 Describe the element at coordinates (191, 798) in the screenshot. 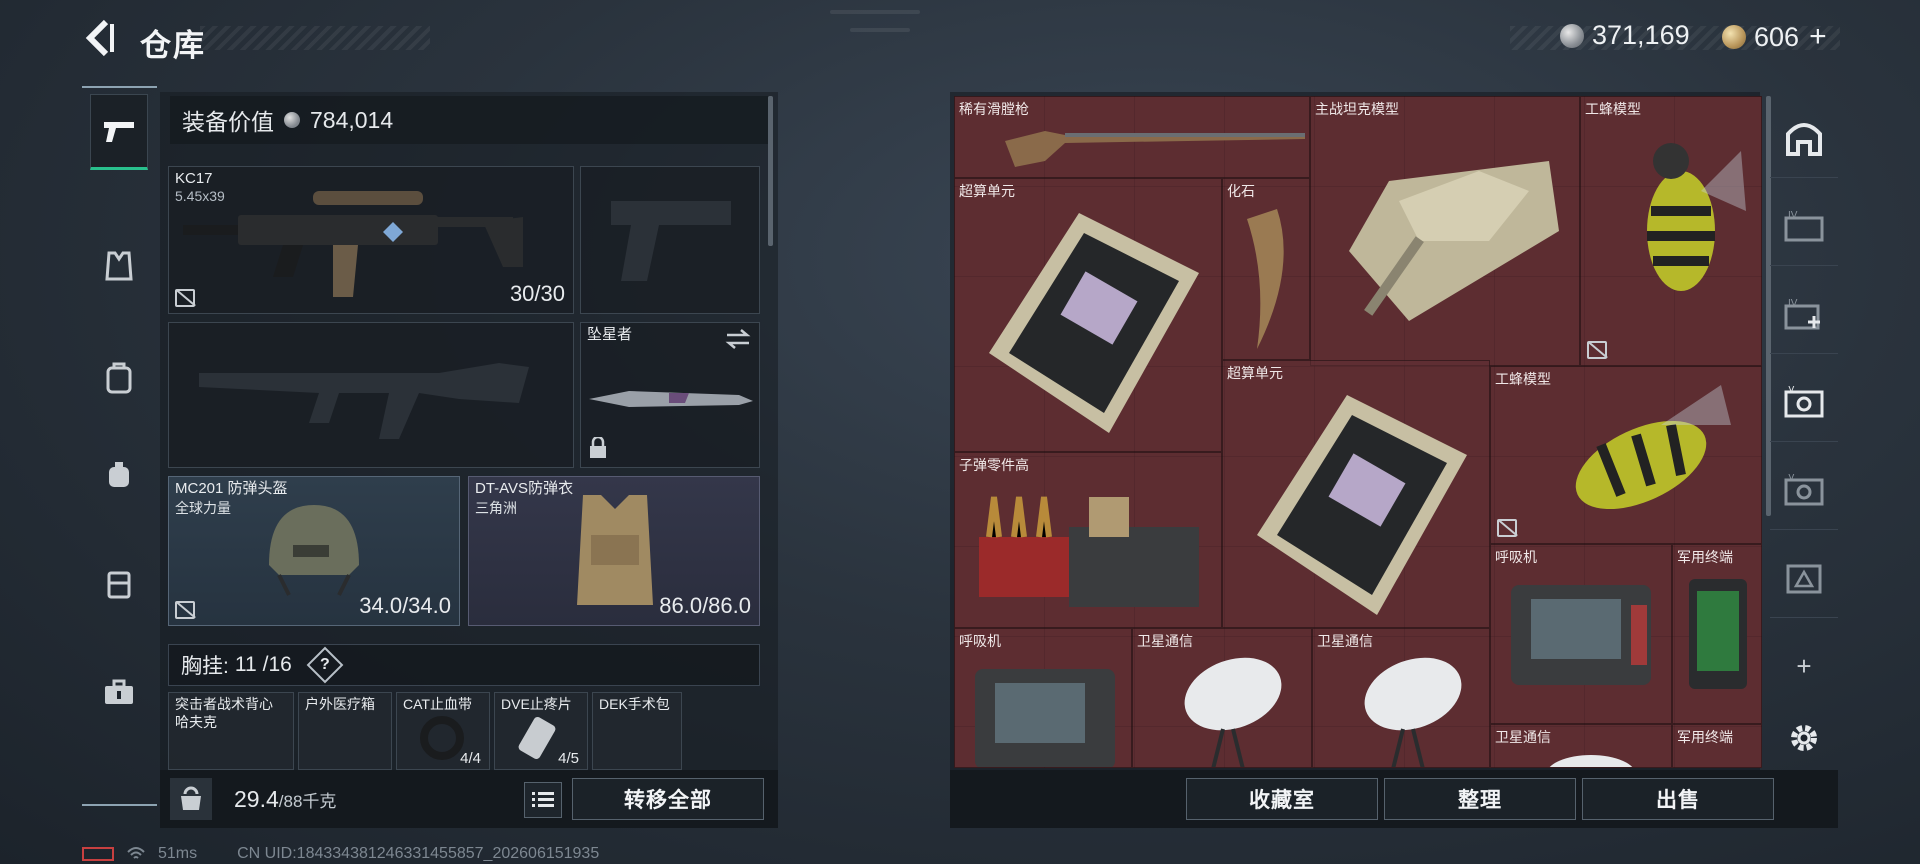

I see `weight-icon` at that location.